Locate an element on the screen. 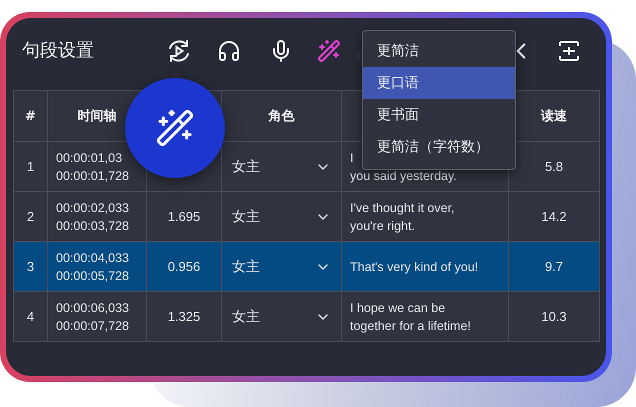  reading-speed: 14.2 is located at coordinates (554, 217).